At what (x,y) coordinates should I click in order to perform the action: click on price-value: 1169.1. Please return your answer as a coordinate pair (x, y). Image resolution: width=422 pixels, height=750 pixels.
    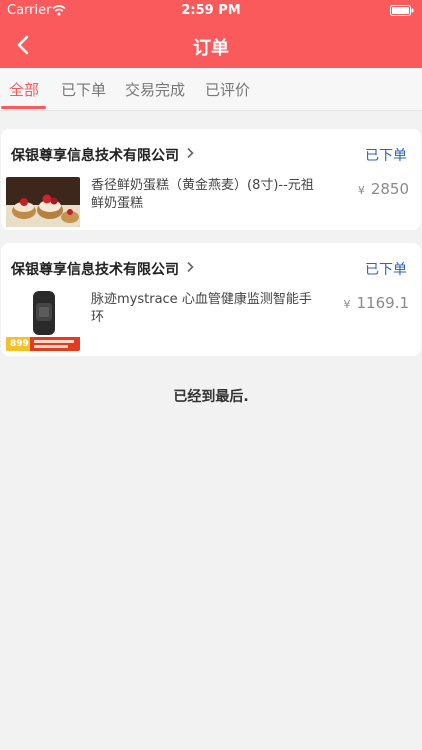
    Looking at the image, I should click on (383, 303).